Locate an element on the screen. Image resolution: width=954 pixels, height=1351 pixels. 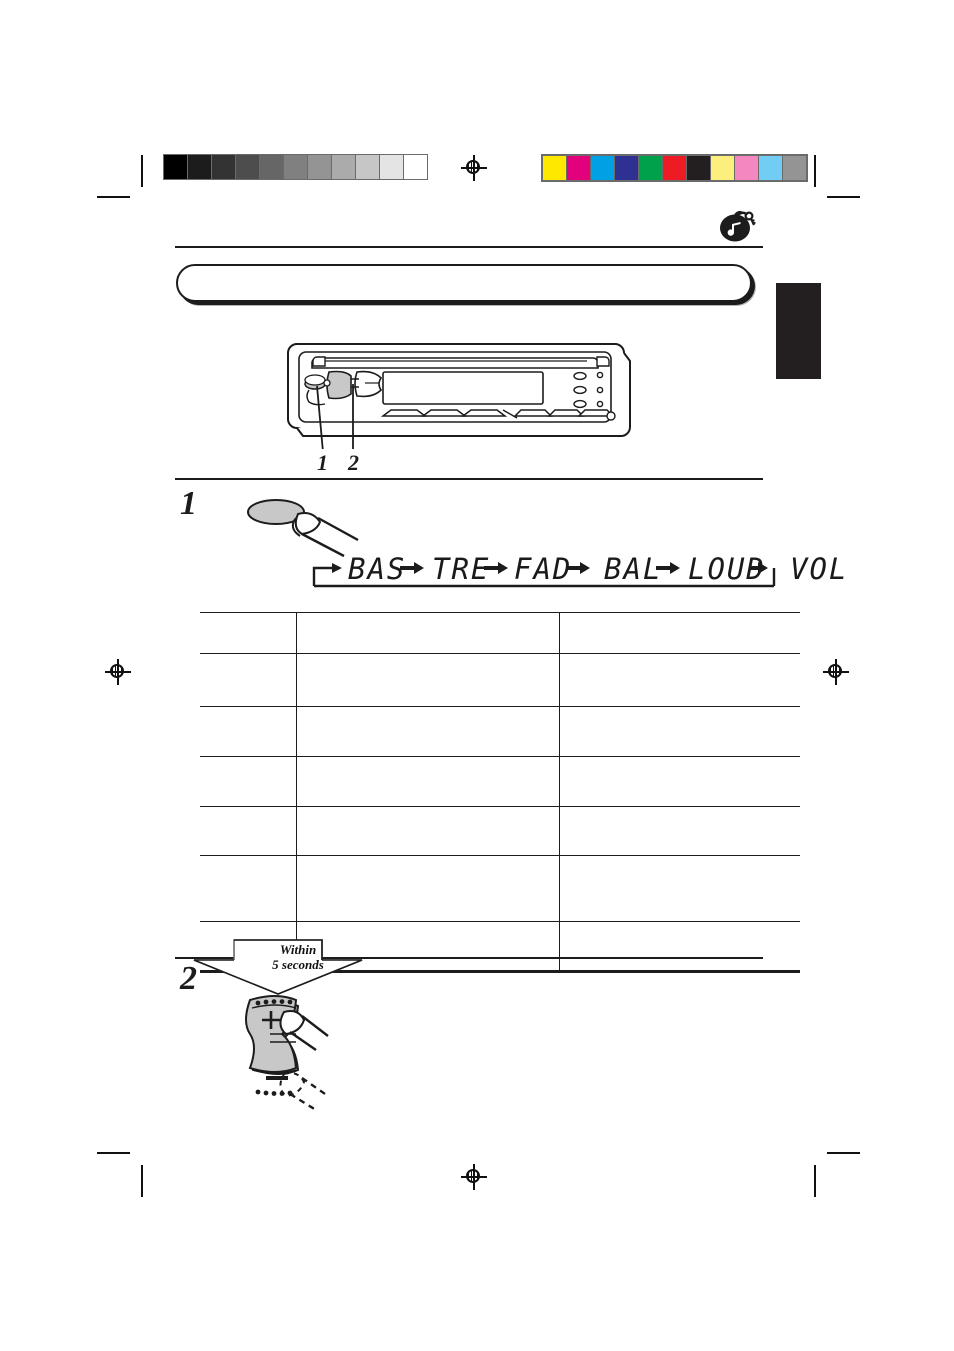
lcd-mode-bas: BAS is located at coordinates (377, 569).